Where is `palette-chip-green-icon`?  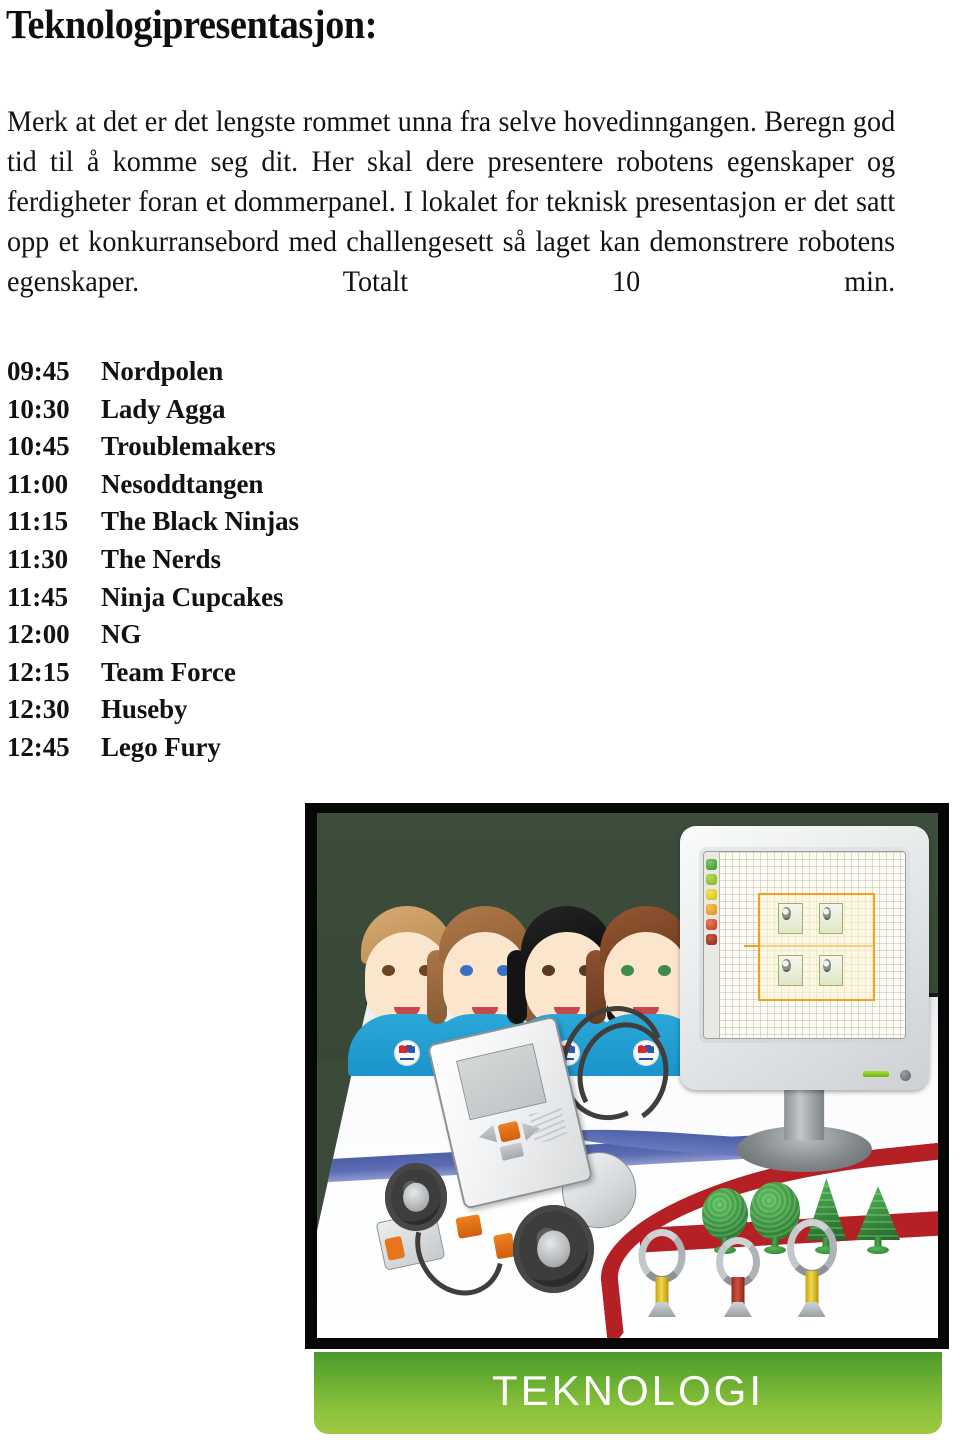
palette-chip-green-icon is located at coordinates (711, 865).